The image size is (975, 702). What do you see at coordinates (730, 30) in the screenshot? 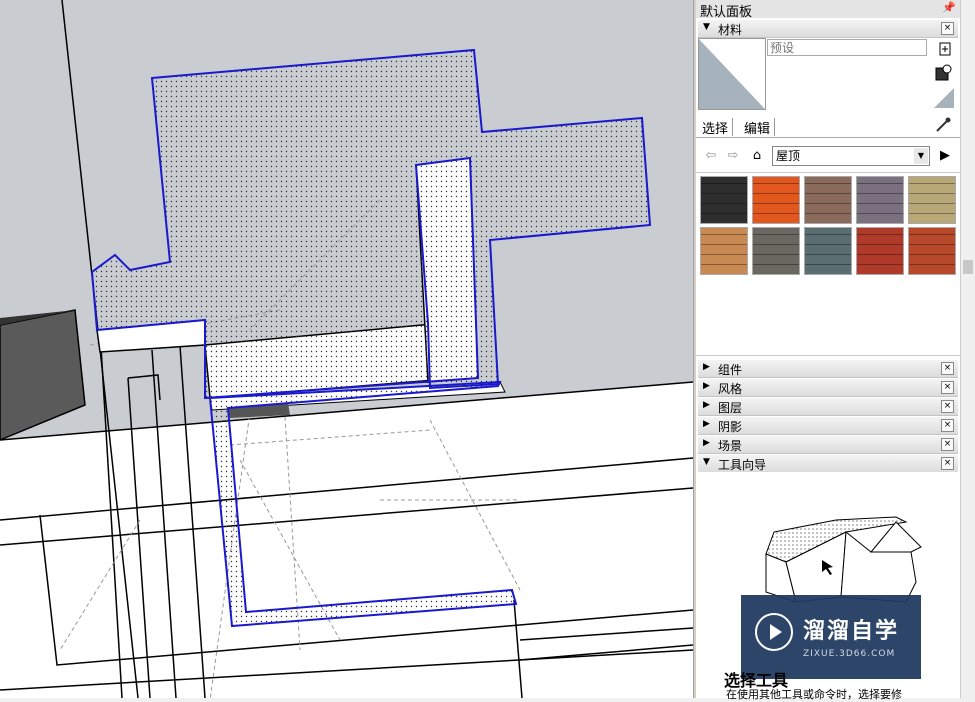
I see `materials-section-label: 材料` at bounding box center [730, 30].